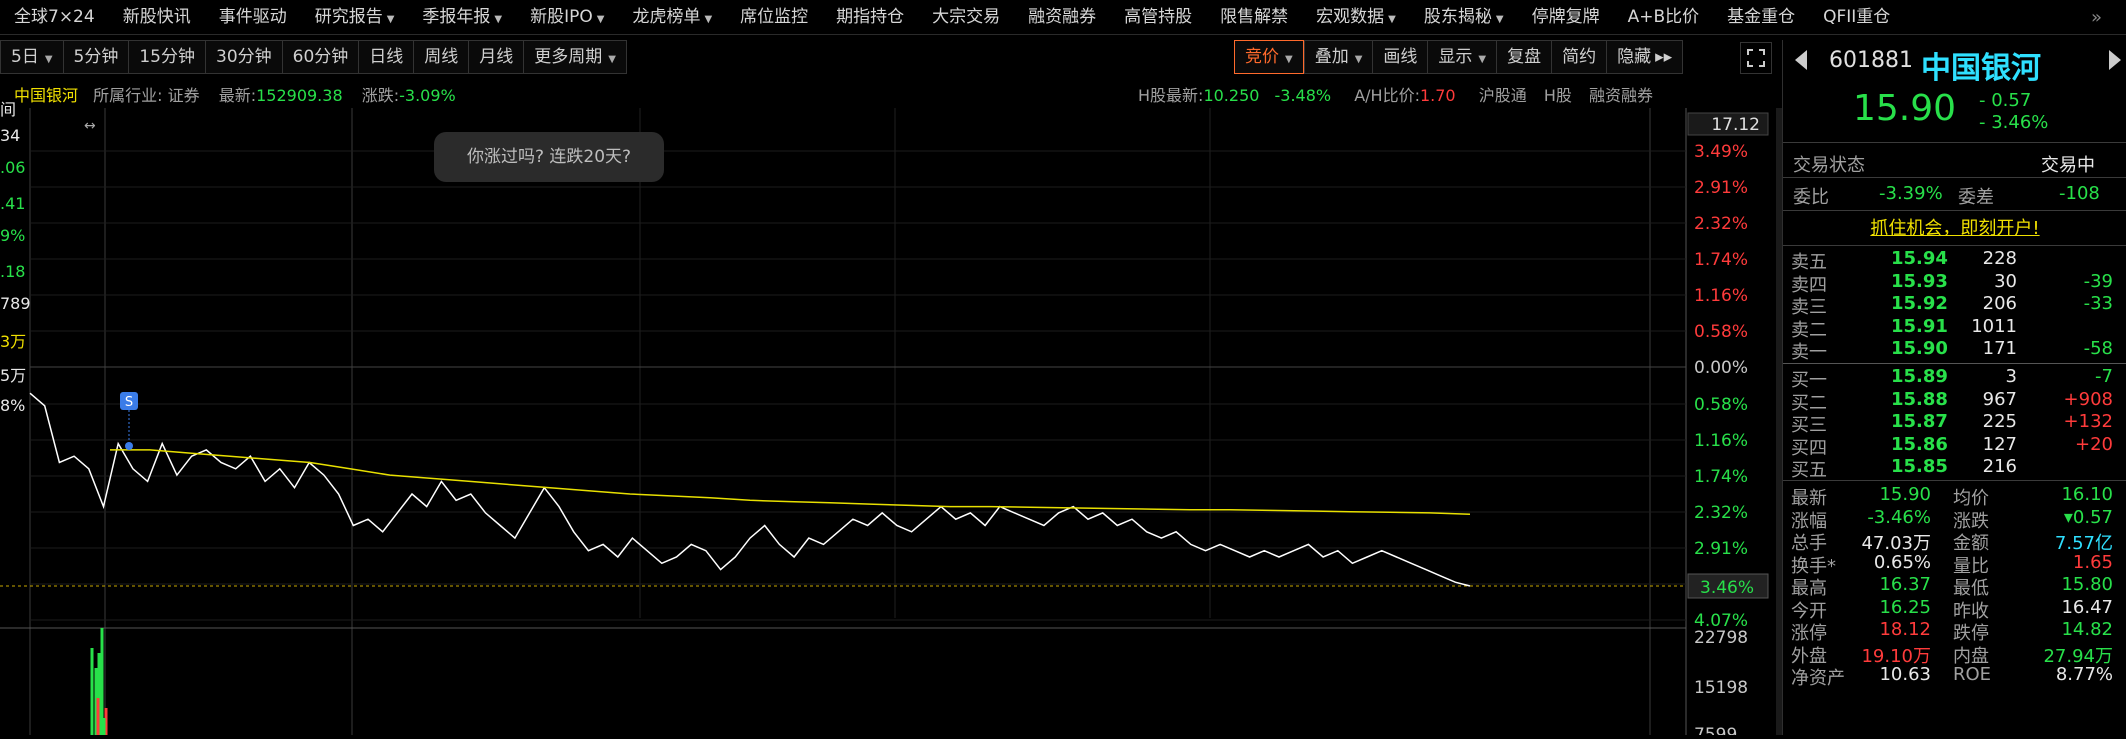 This screenshot has height=739, width=2126. I want to click on button-label: 60分钟, so click(320, 57).